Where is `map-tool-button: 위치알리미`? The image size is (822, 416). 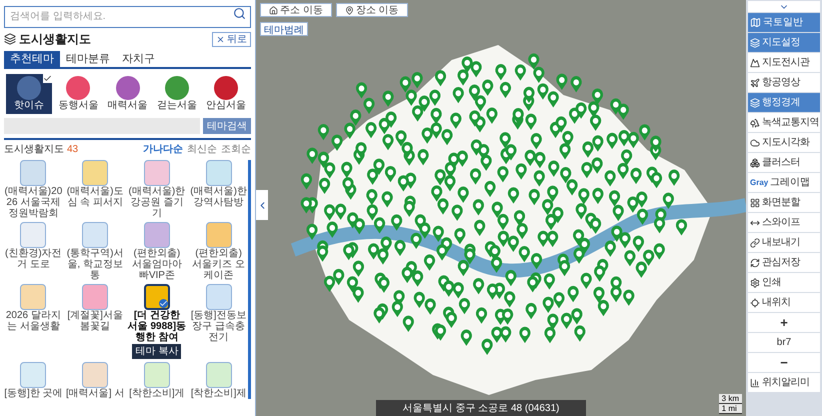
map-tool-button: 위치알리미 is located at coordinates (784, 382).